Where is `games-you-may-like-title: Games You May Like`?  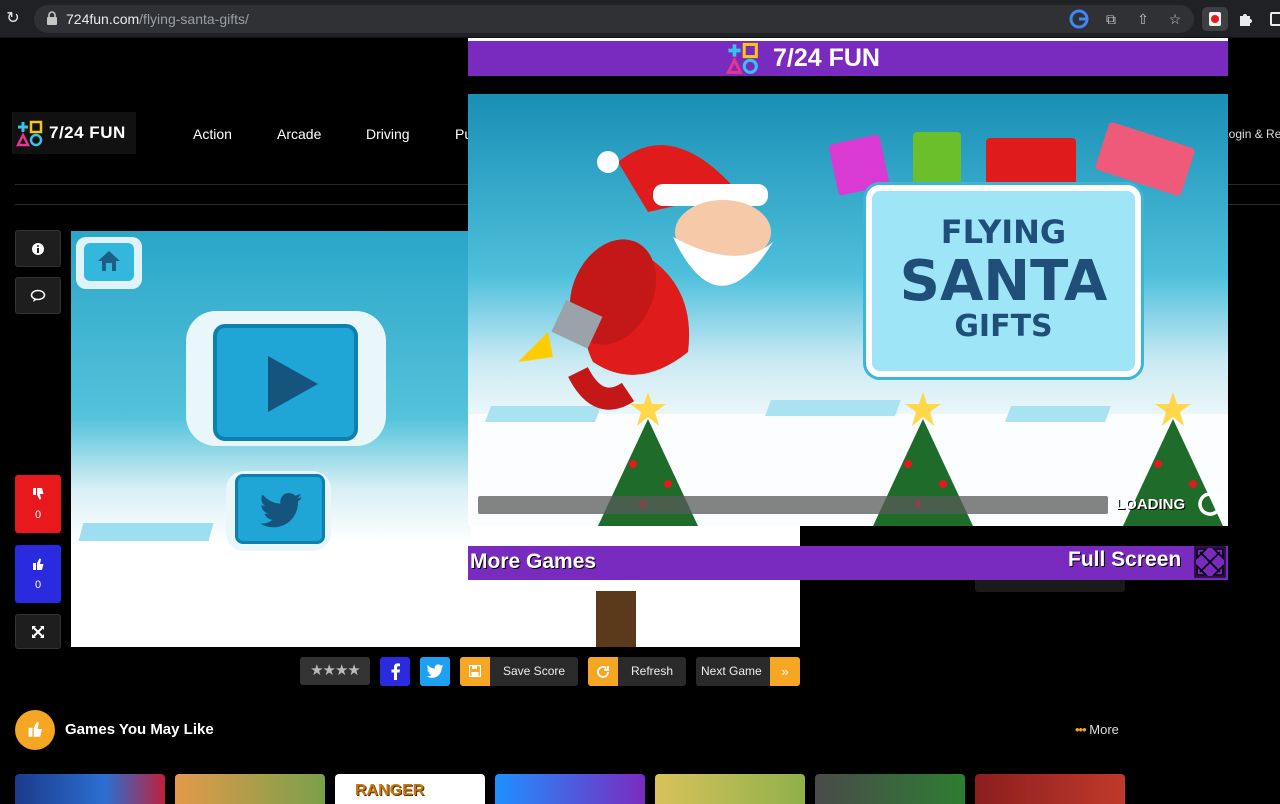 games-you-may-like-title: Games You May Like is located at coordinates (139, 729).